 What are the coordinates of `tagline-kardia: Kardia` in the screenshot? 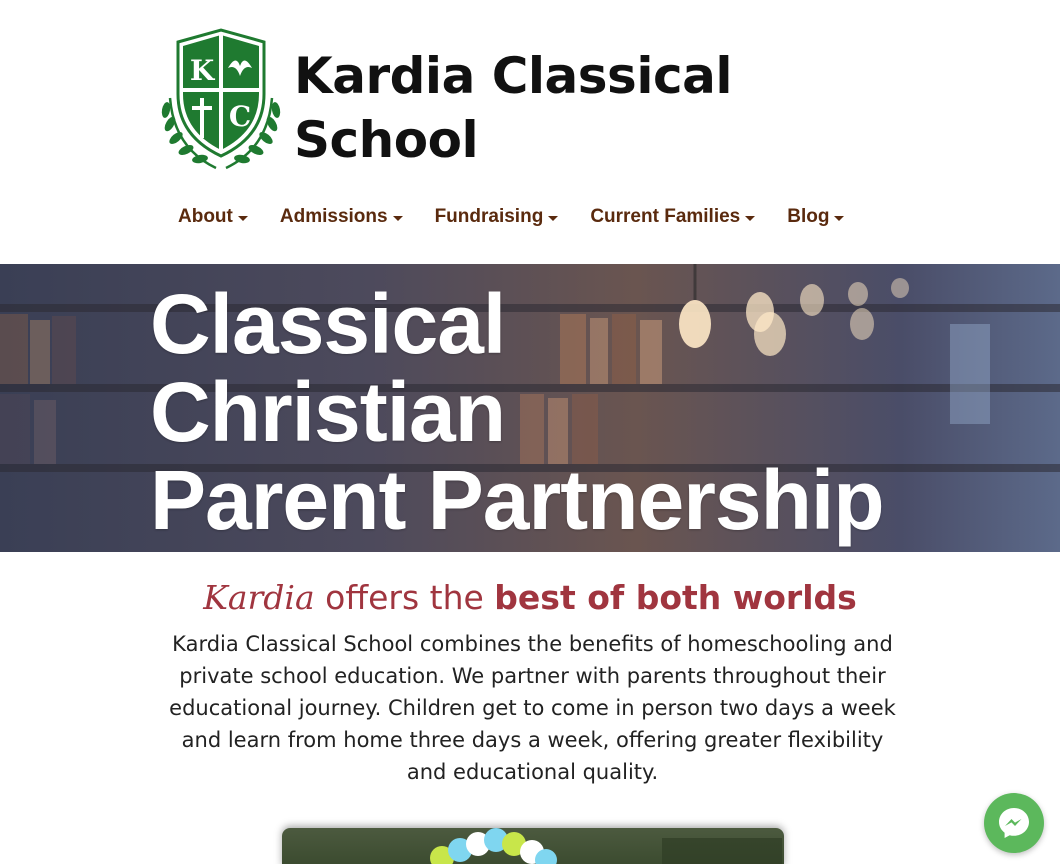 It's located at (259, 597).